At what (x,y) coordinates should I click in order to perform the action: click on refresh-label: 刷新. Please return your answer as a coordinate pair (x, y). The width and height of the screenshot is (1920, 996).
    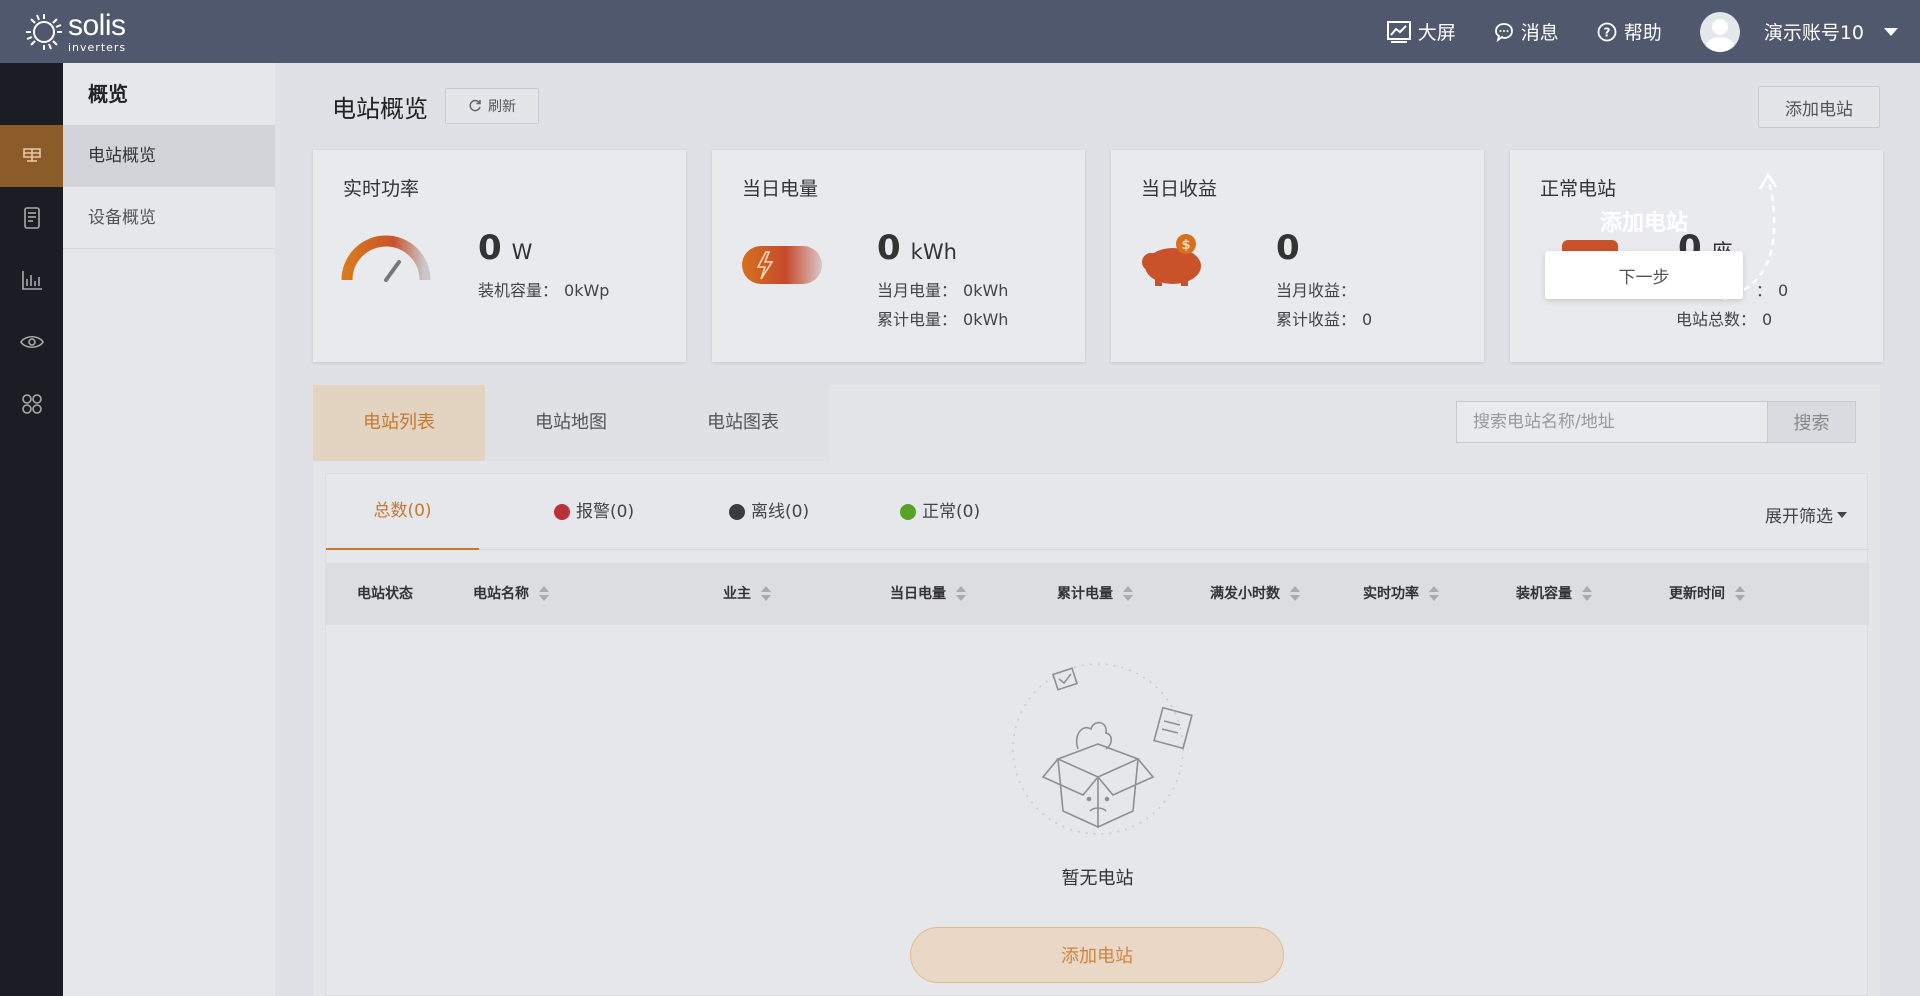
    Looking at the image, I should click on (502, 107).